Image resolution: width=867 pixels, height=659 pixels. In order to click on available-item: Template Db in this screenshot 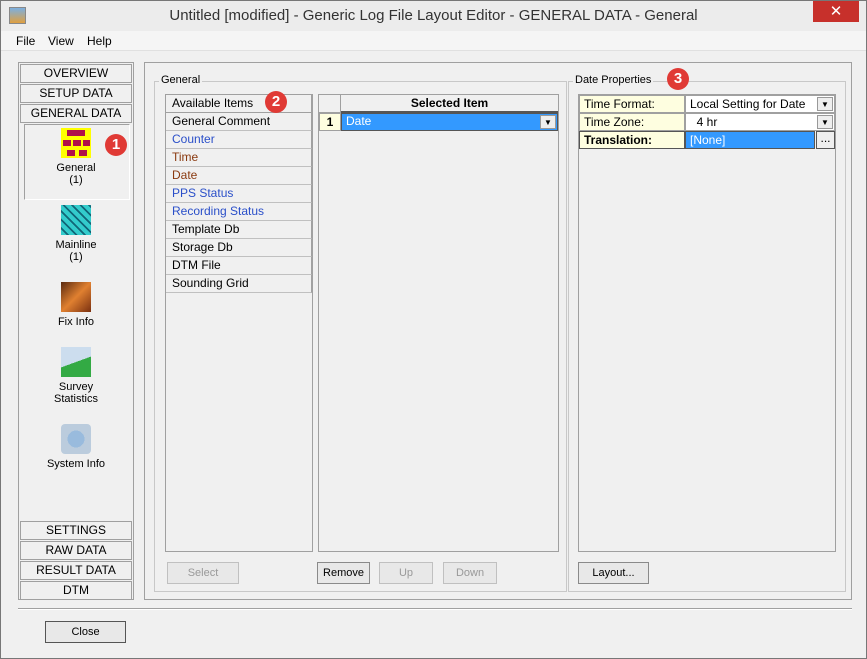, I will do `click(239, 230)`.